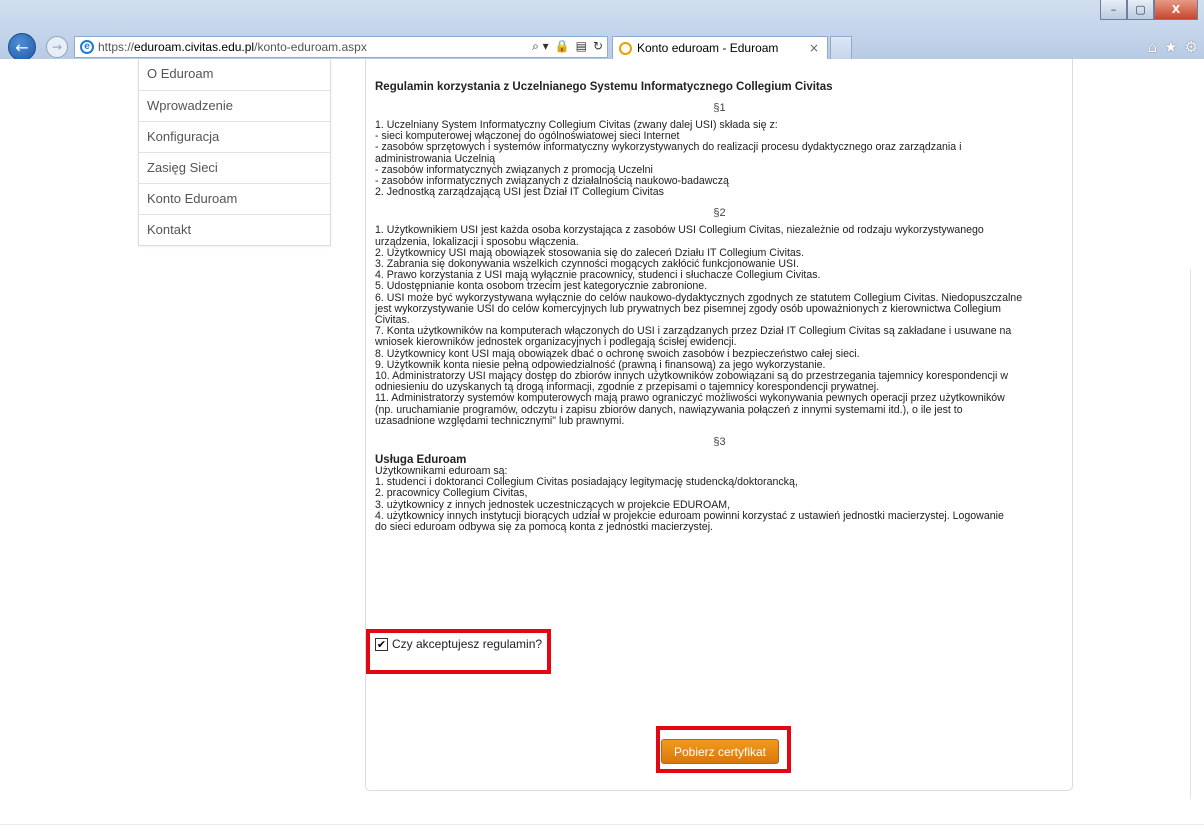 Image resolution: width=1204 pixels, height=829 pixels. Describe the element at coordinates (602, 824) in the screenshot. I see `footer-divider` at that location.